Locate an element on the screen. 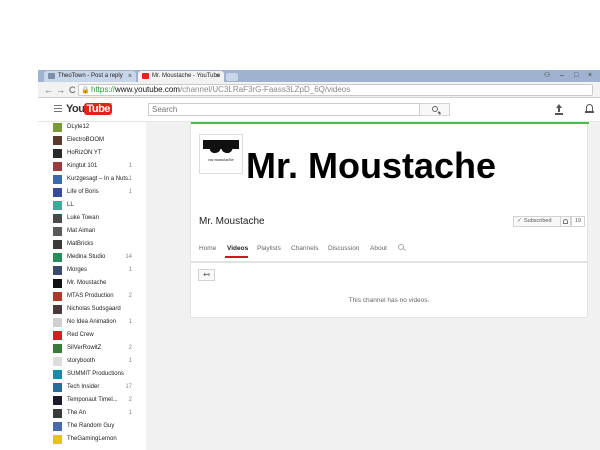 The width and height of the screenshot is (600, 450). active-tab-indicator is located at coordinates (236, 257).